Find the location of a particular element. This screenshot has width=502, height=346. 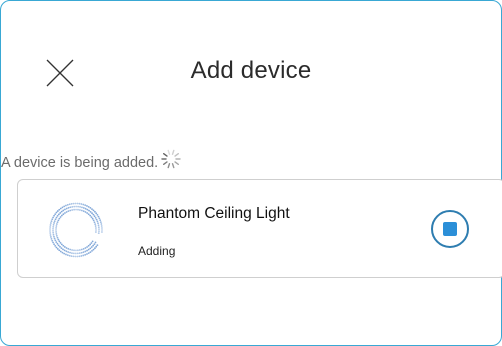

loading-spinner-icon is located at coordinates (171, 161).